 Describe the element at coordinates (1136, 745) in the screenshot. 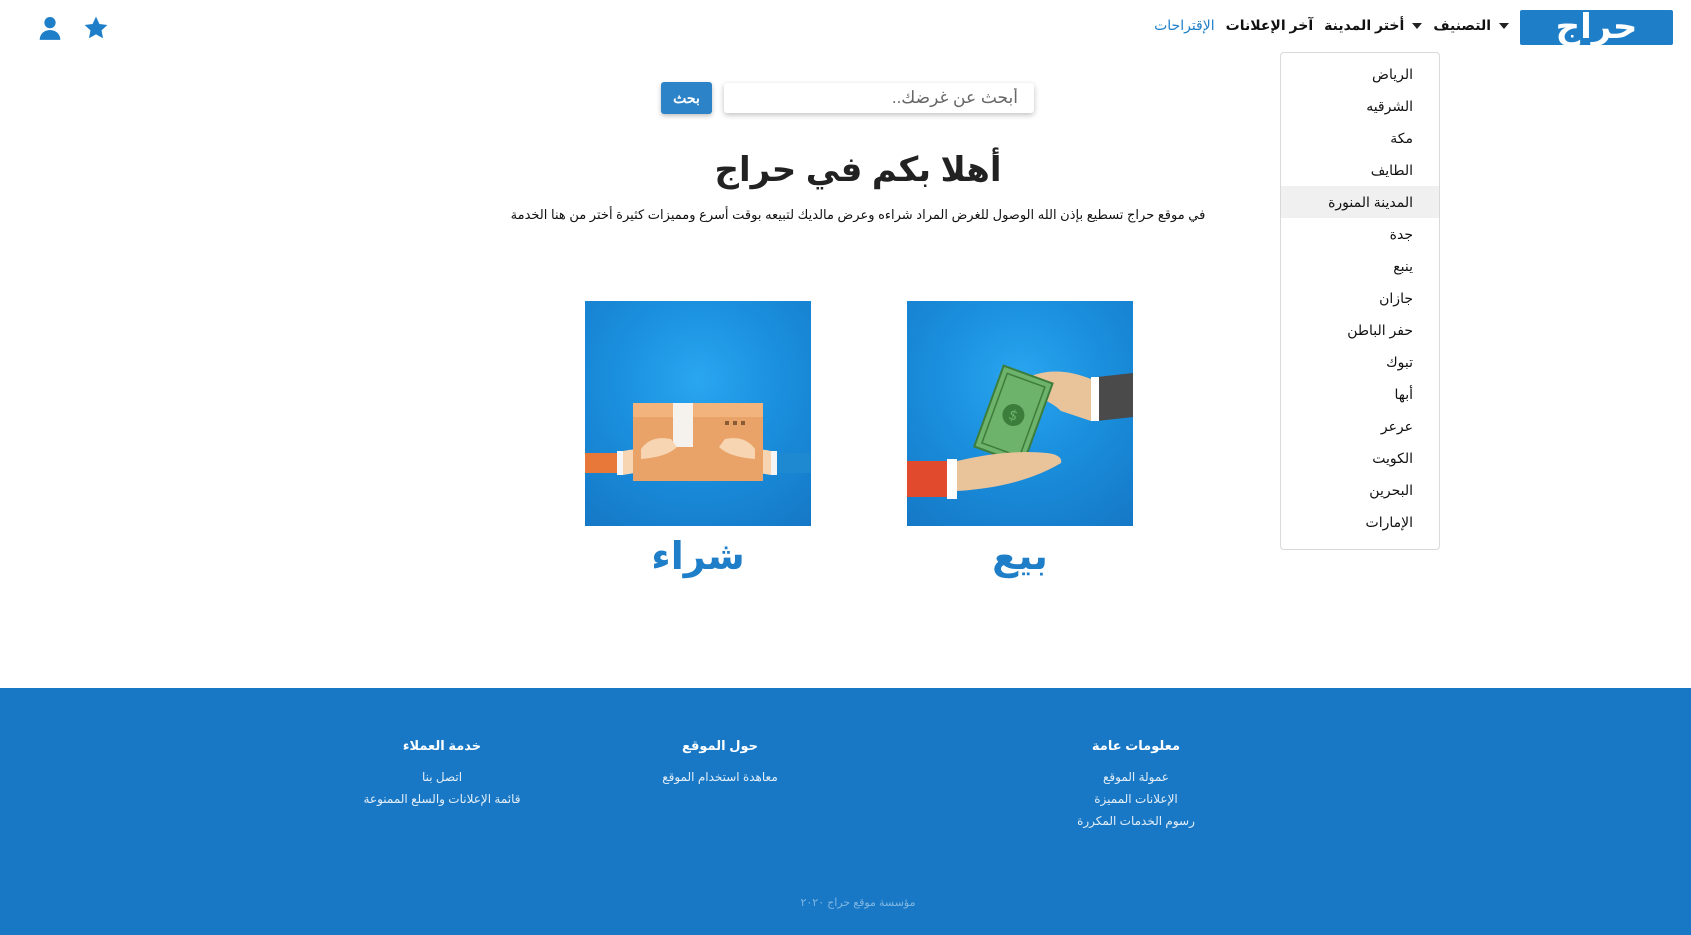

I see `footer-heading: معلومات عامة` at that location.